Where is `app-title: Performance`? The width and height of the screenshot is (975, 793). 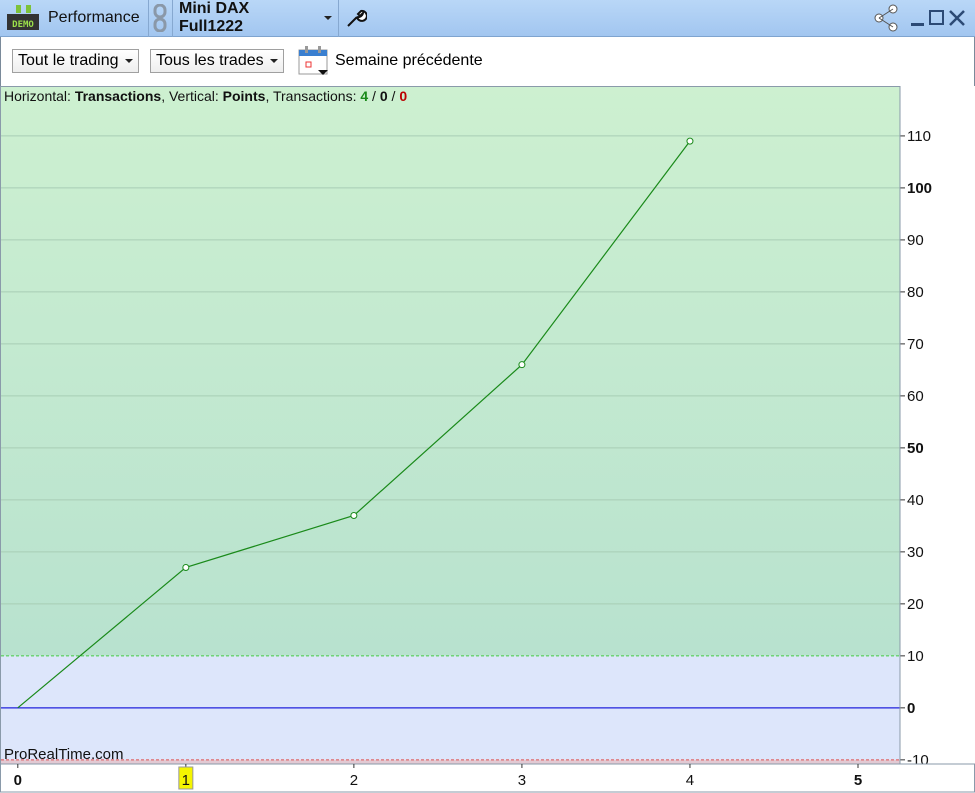 app-title: Performance is located at coordinates (94, 17).